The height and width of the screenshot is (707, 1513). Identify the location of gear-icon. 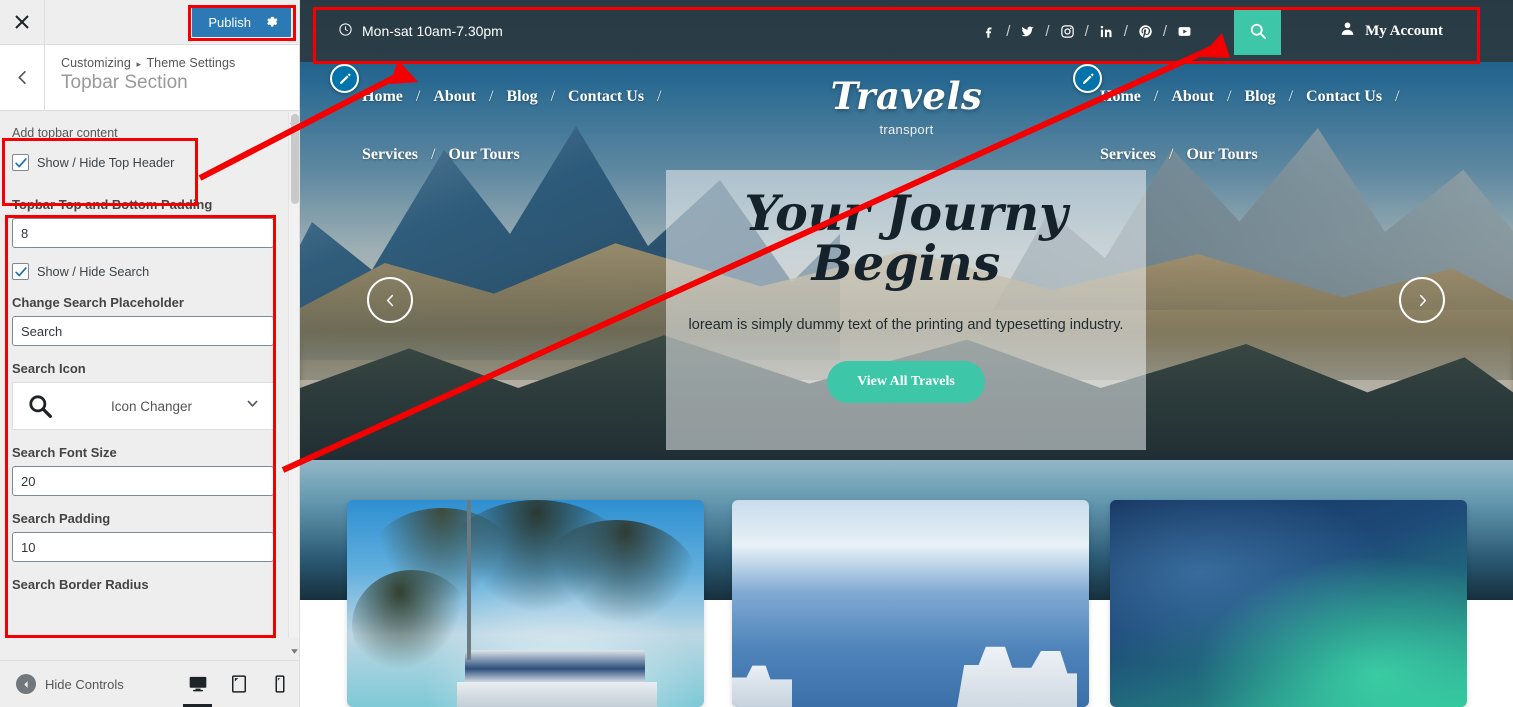
(272, 22).